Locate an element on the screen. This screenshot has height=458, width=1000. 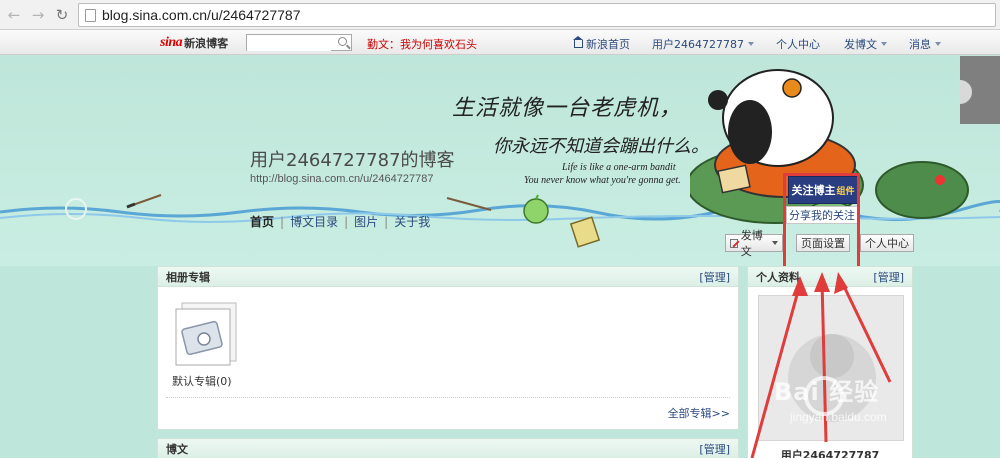
menu-label: 新浪首页 is located at coordinates (608, 44).